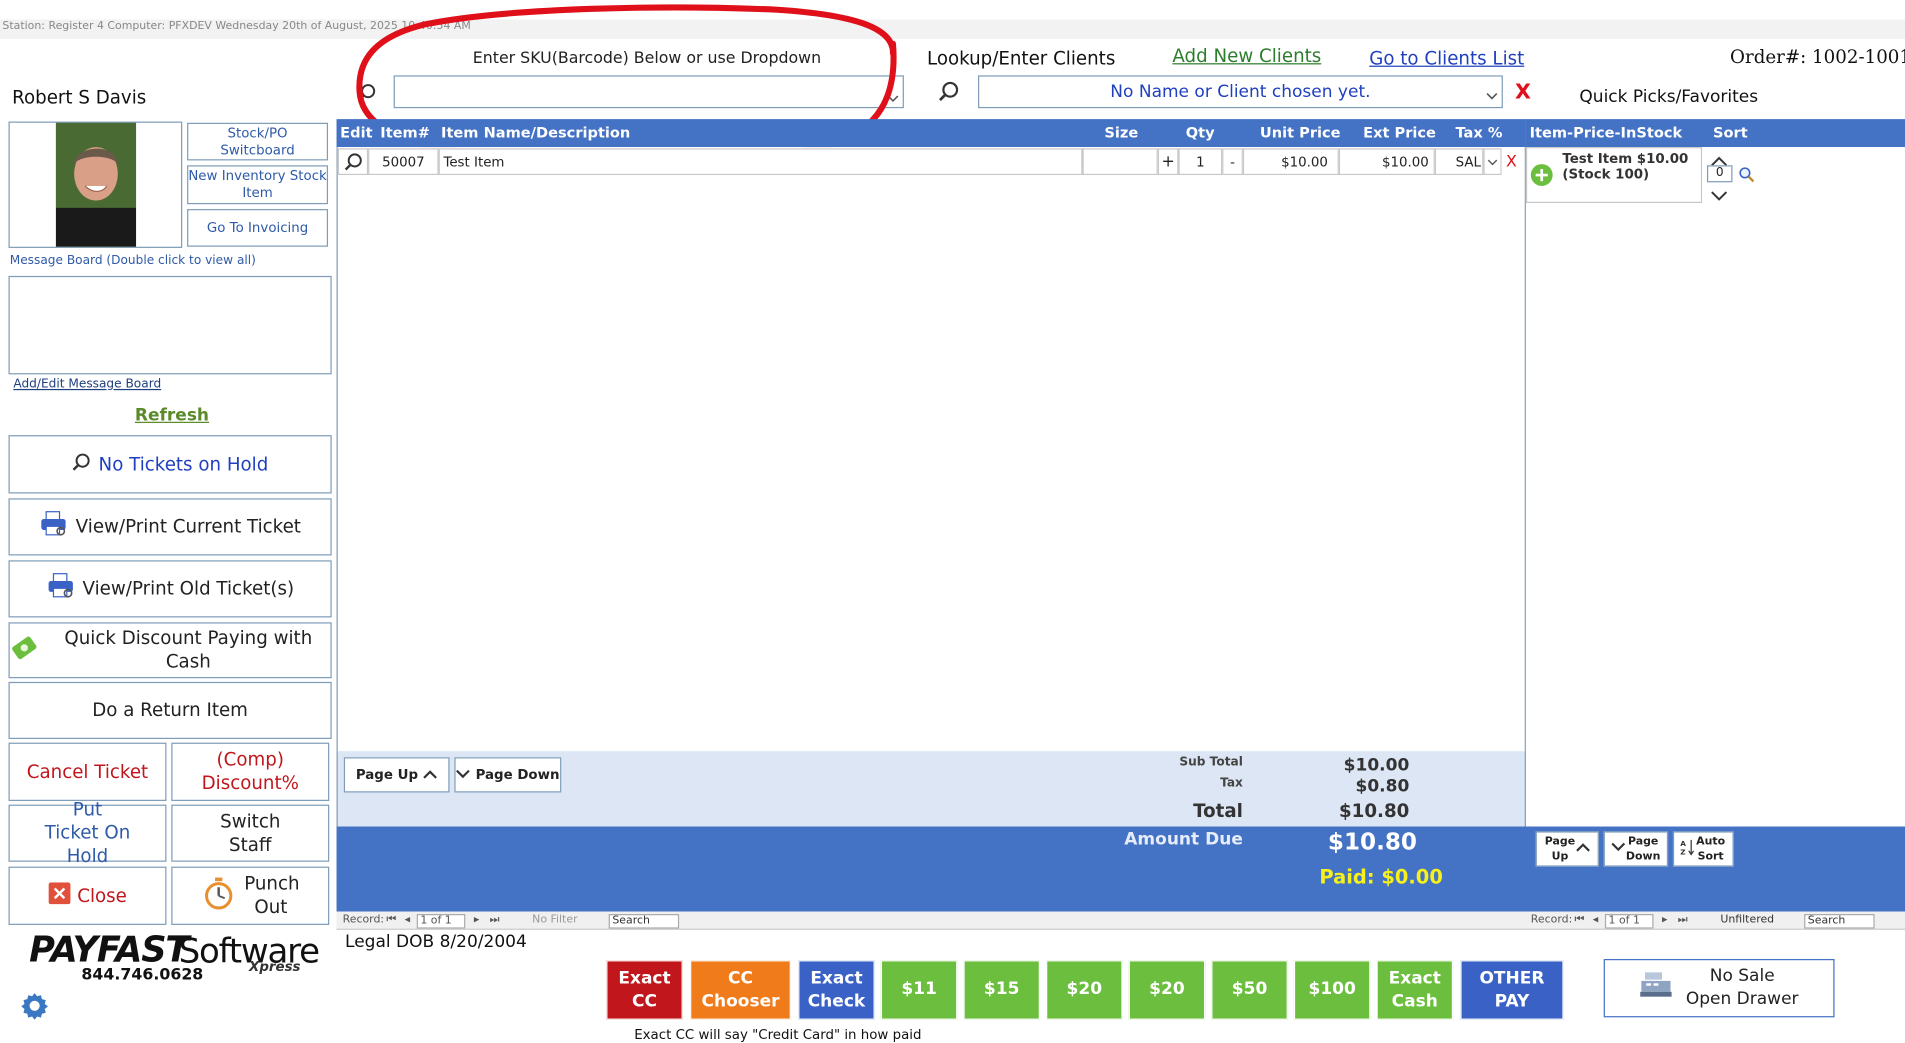 The height and width of the screenshot is (1043, 1905). What do you see at coordinates (258, 185) in the screenshot?
I see `new-inventory-button: New Inventory Stock Item` at bounding box center [258, 185].